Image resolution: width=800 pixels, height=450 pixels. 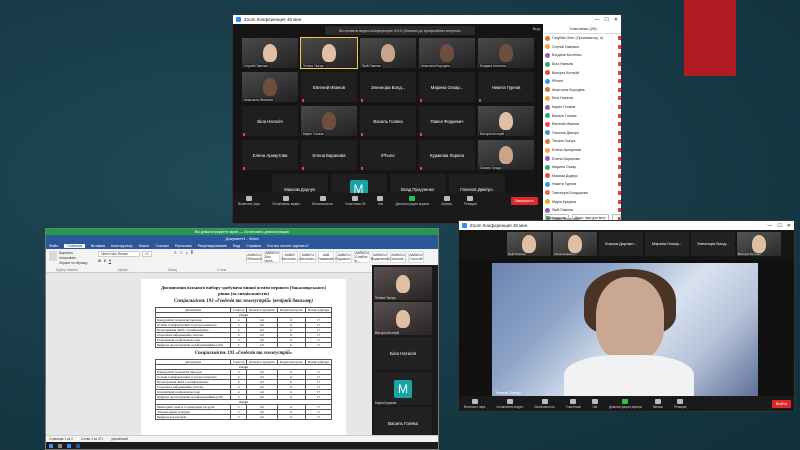 I want to click on search-icon, so click(x=60, y=445).